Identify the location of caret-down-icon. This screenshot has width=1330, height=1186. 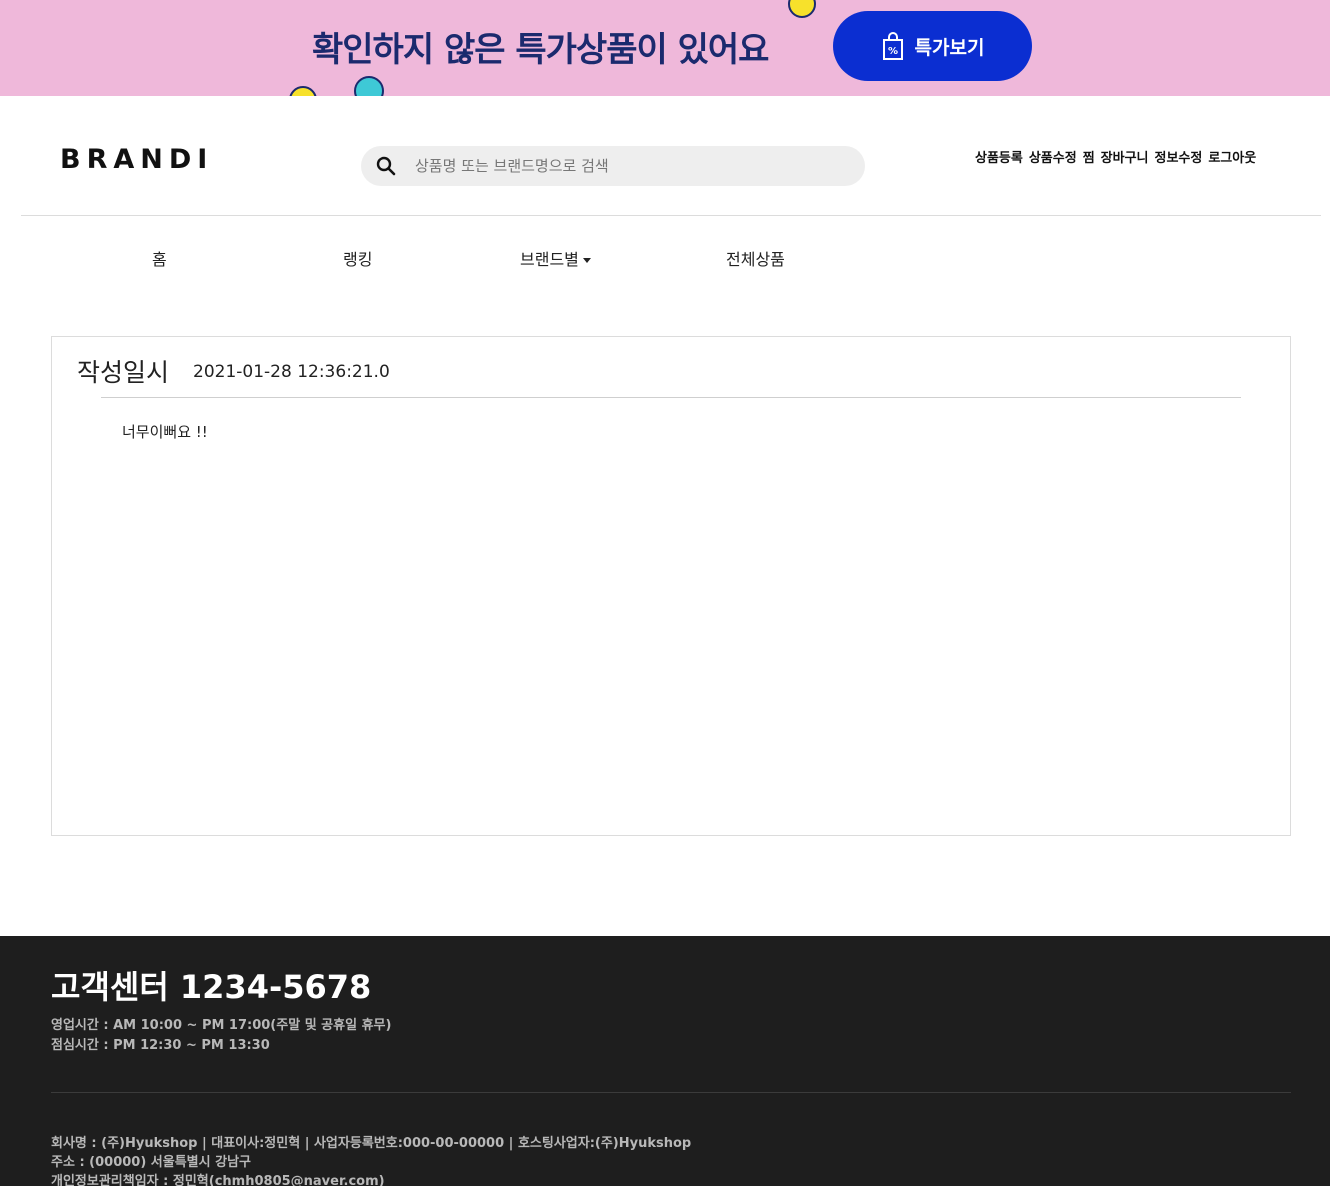
(586, 260).